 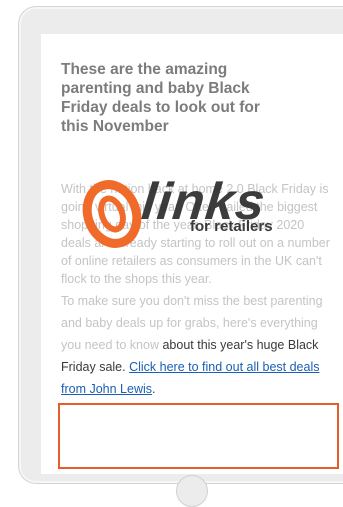 What do you see at coordinates (112, 214) in the screenshot?
I see `links-logo-ring-icon` at bounding box center [112, 214].